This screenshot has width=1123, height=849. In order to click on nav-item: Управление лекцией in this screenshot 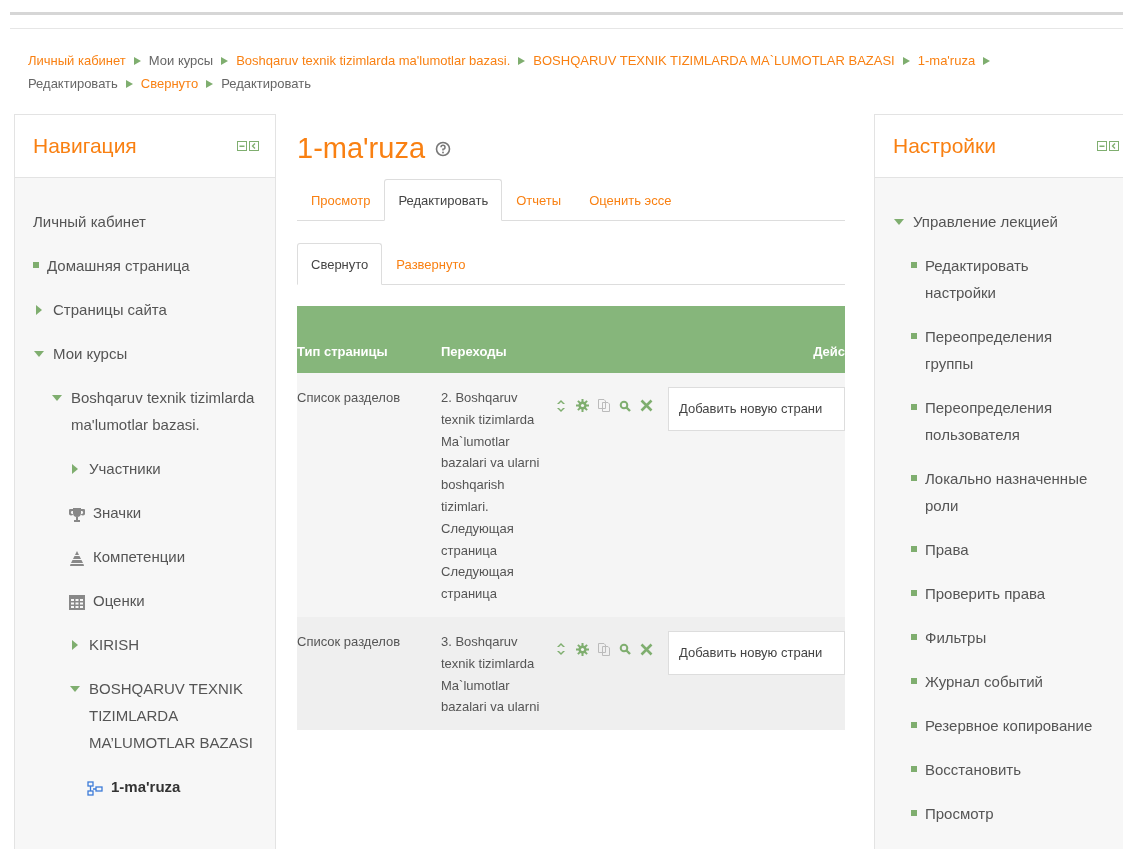, I will do `click(985, 221)`.